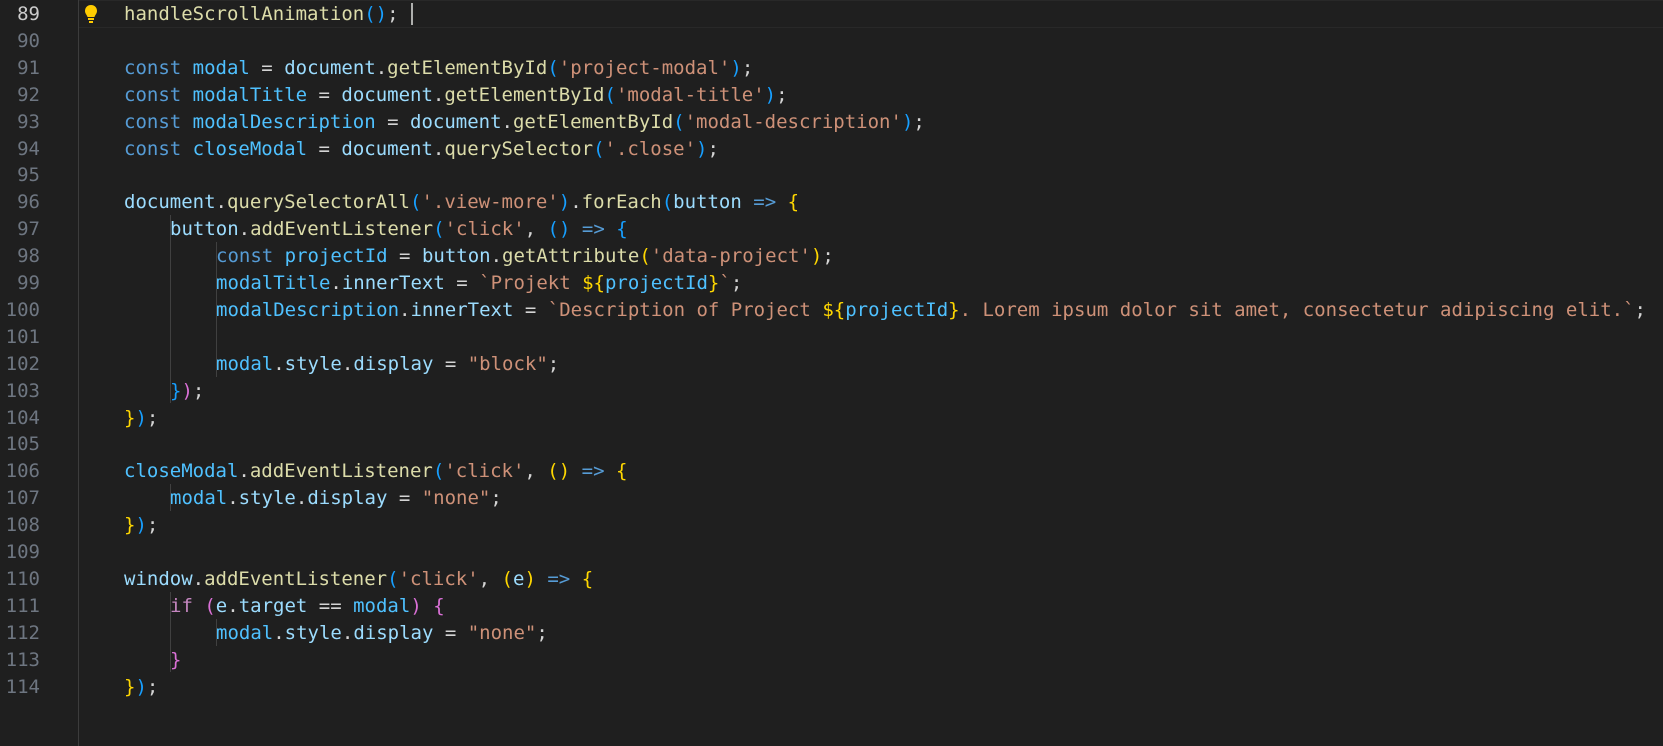 The image size is (1663, 746). What do you see at coordinates (531, 283) in the screenshot?
I see `code-token: `Projekt` at bounding box center [531, 283].